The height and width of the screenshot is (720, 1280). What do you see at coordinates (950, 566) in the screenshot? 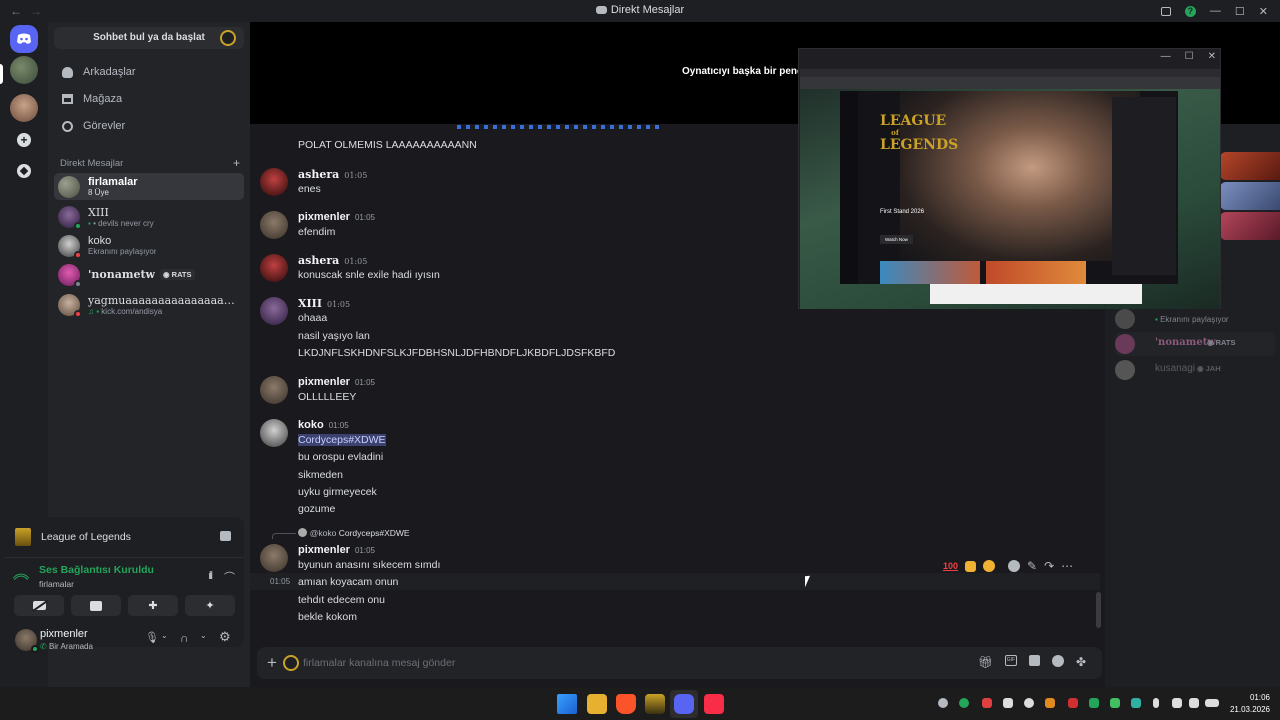
I see `reaction-100-icon: 100` at bounding box center [950, 566].